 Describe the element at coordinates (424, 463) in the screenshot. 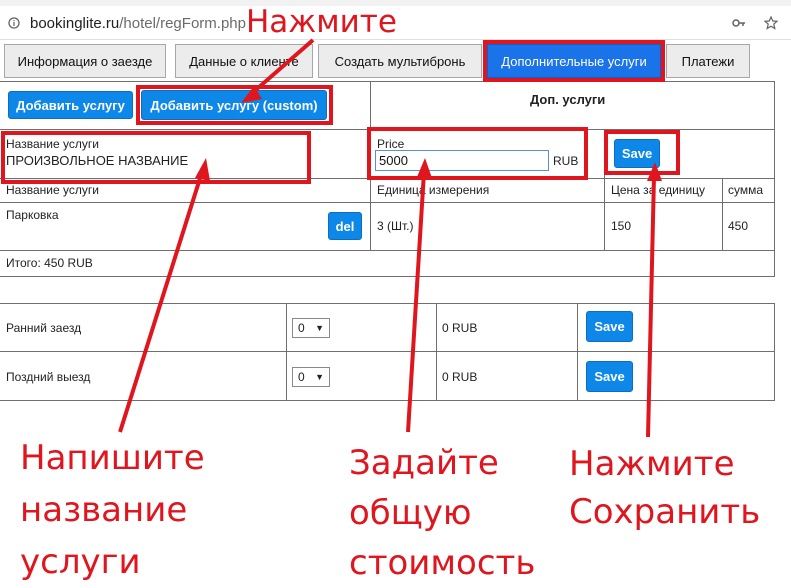

I see `annotation-line: Задайте` at that location.